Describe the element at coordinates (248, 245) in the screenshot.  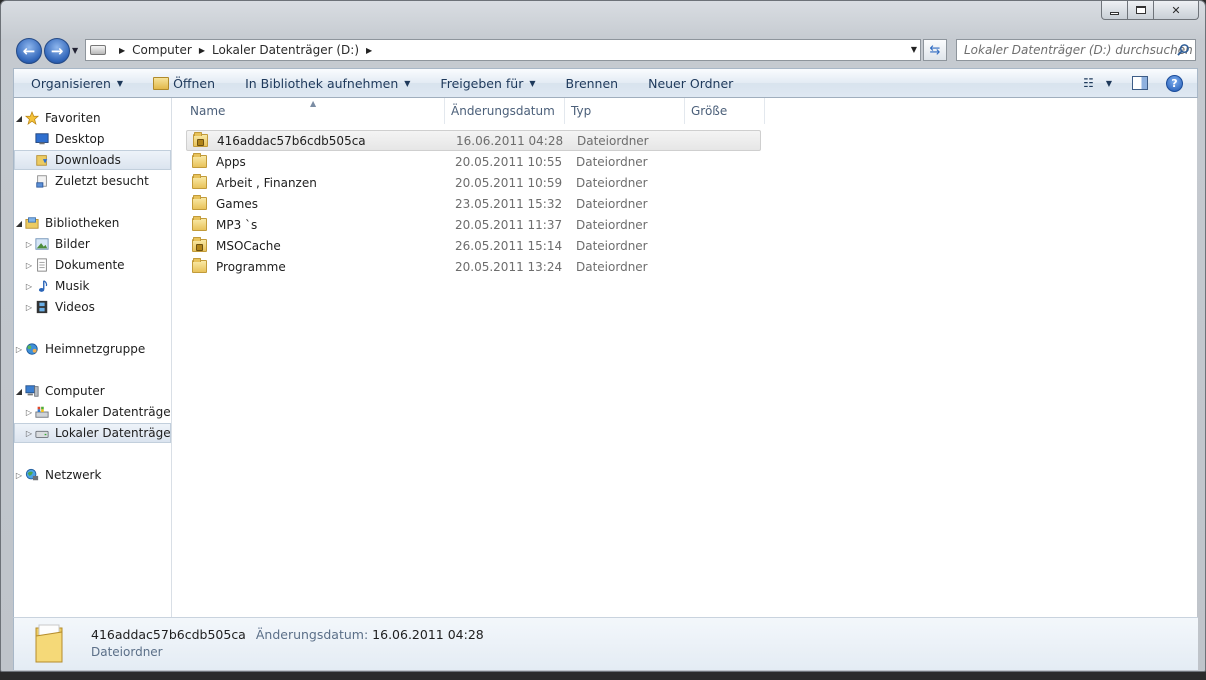
I see `file-name: MSOCache` at that location.